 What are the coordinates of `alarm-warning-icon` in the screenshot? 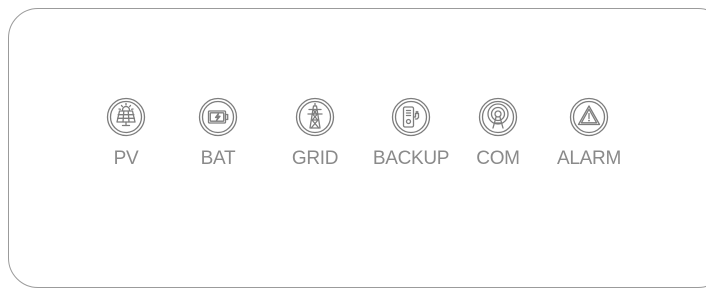 It's located at (589, 117).